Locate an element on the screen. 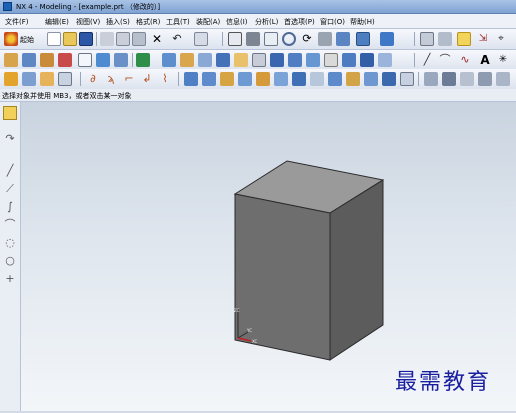 The height and width of the screenshot is (413, 516). menu-tools: 工具(T) is located at coordinates (178, 22).